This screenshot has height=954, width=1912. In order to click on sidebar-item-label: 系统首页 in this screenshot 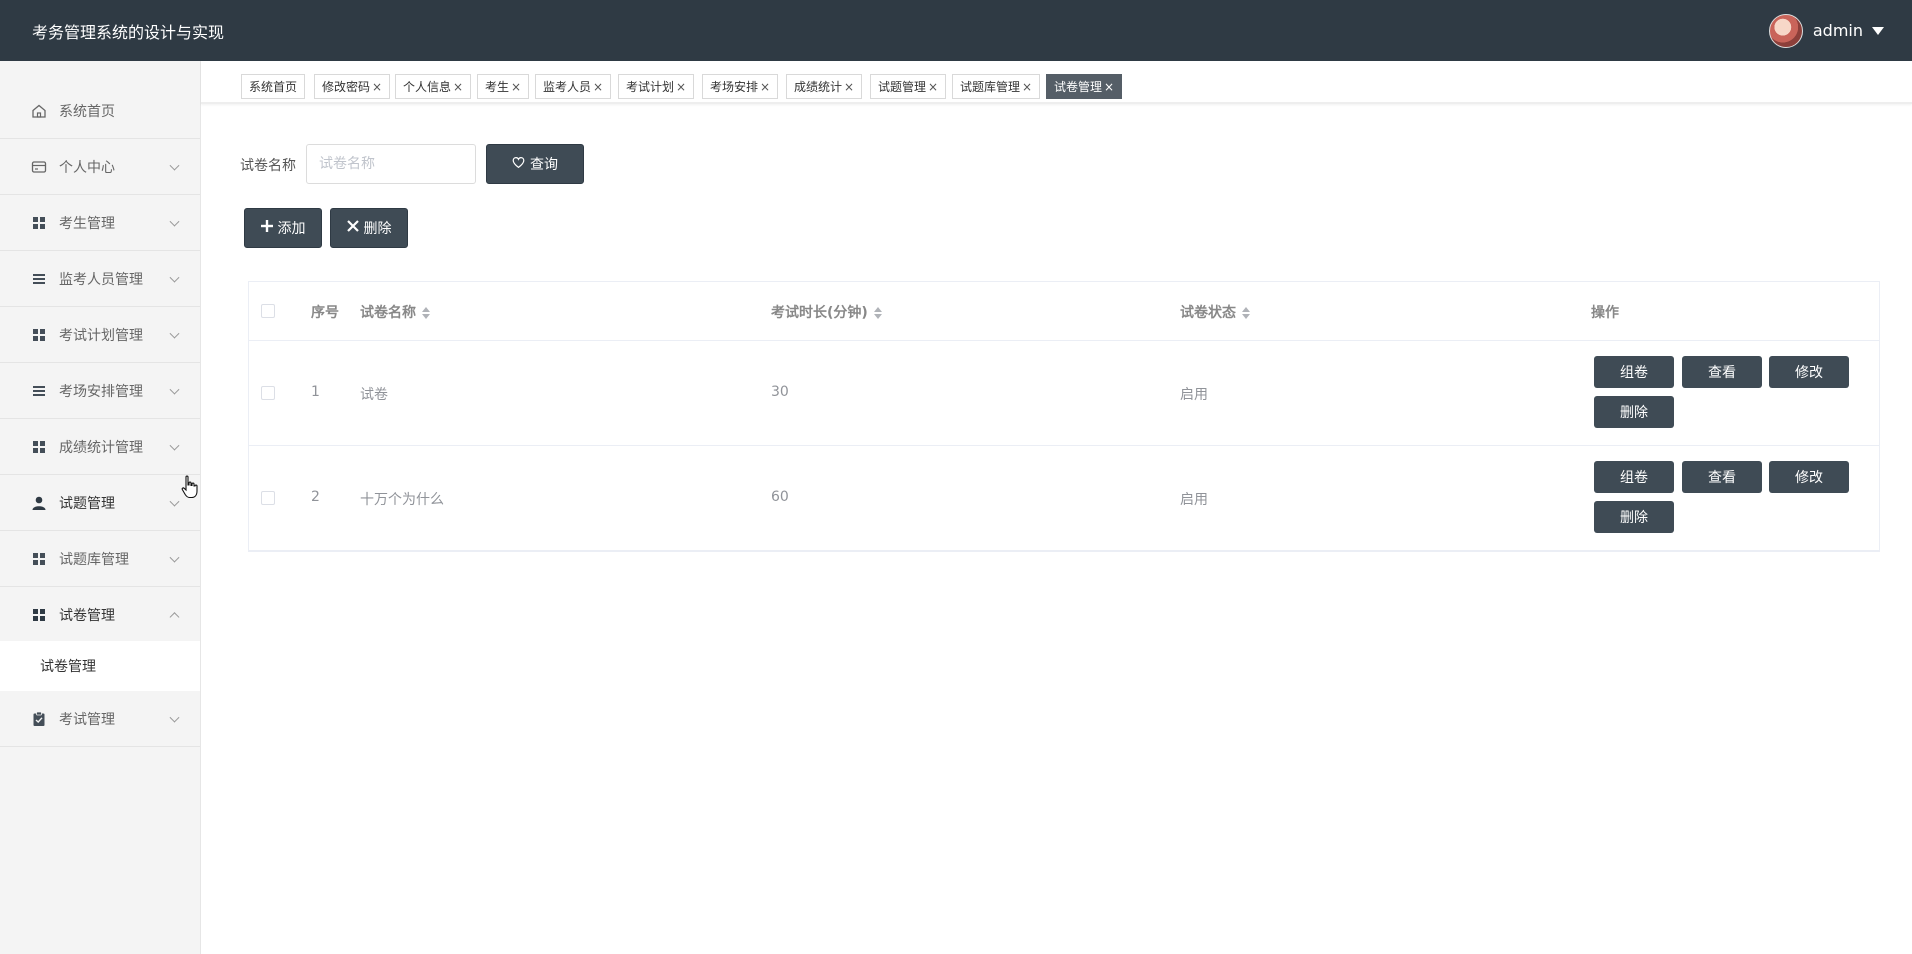, I will do `click(87, 111)`.